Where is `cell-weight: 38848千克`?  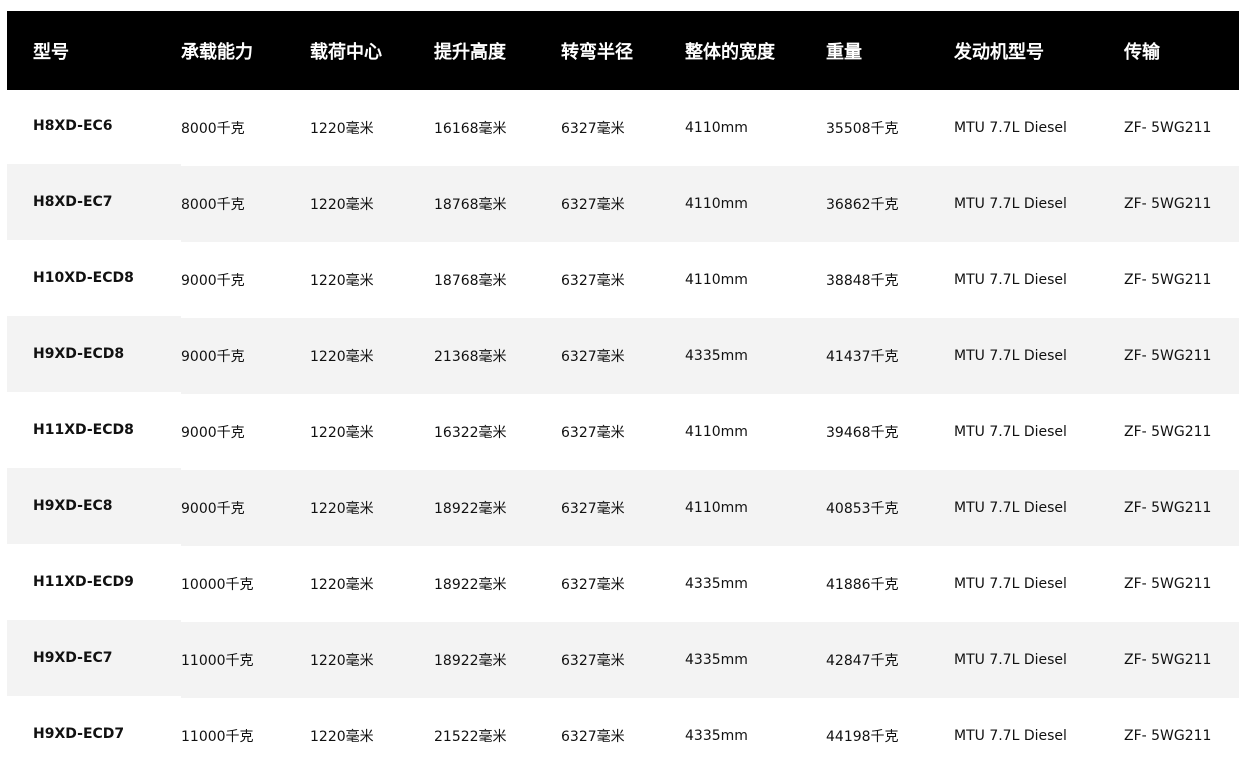 cell-weight: 38848千克 is located at coordinates (862, 281).